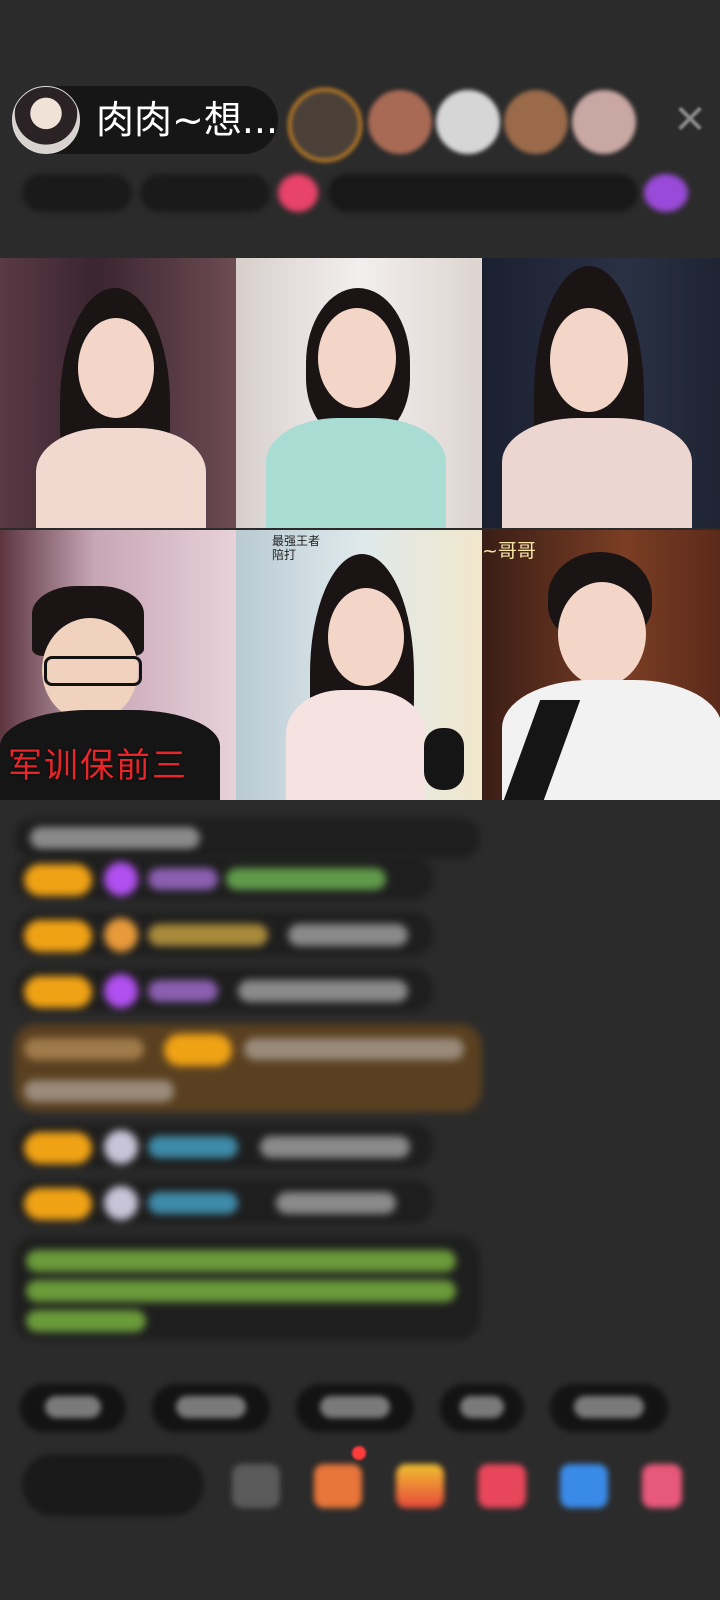 The height and width of the screenshot is (1600, 720). What do you see at coordinates (601, 665) in the screenshot?
I see `video-tile-6: ~哥哥` at bounding box center [601, 665].